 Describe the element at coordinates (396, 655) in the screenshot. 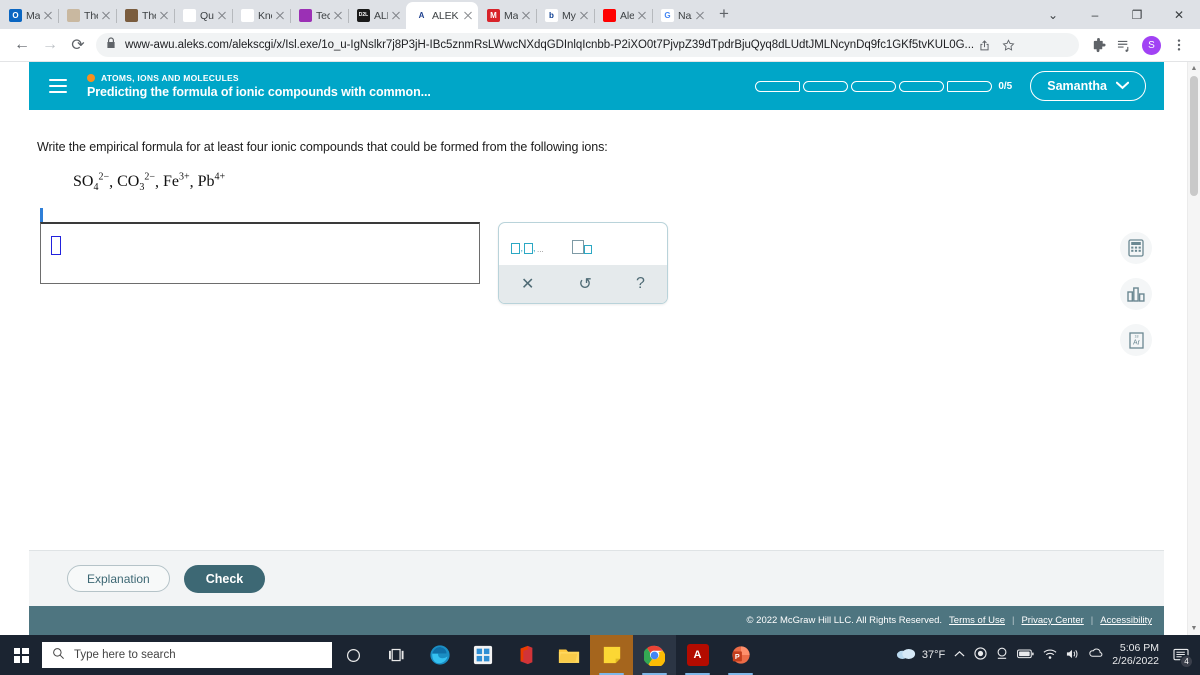

I see `task-view-icon` at that location.